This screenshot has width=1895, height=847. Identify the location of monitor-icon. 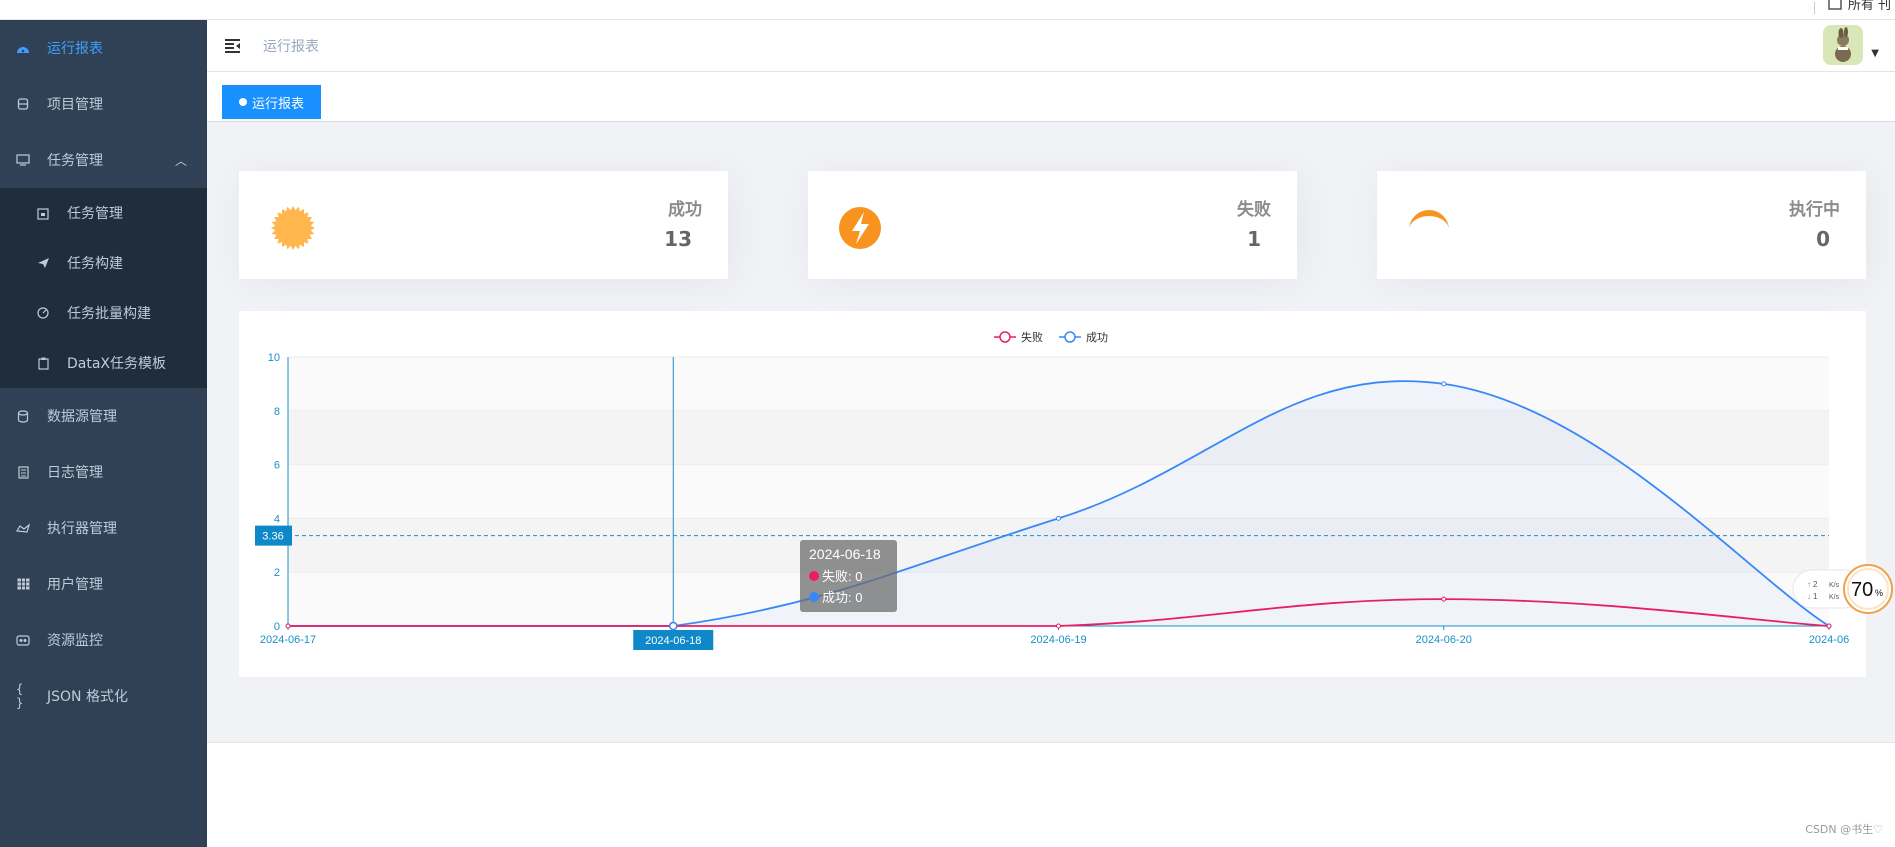
(23, 160).